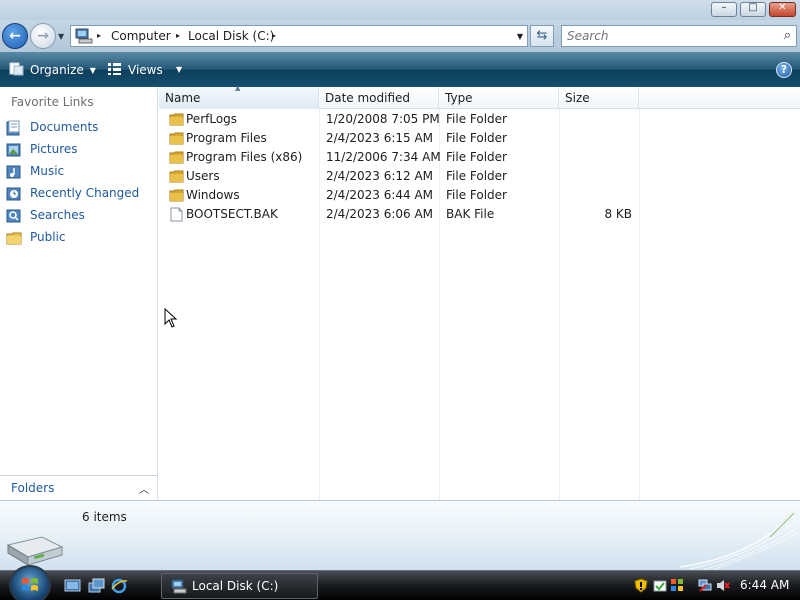 The height and width of the screenshot is (600, 800). I want to click on forward-arrow-icon: →, so click(43, 36).